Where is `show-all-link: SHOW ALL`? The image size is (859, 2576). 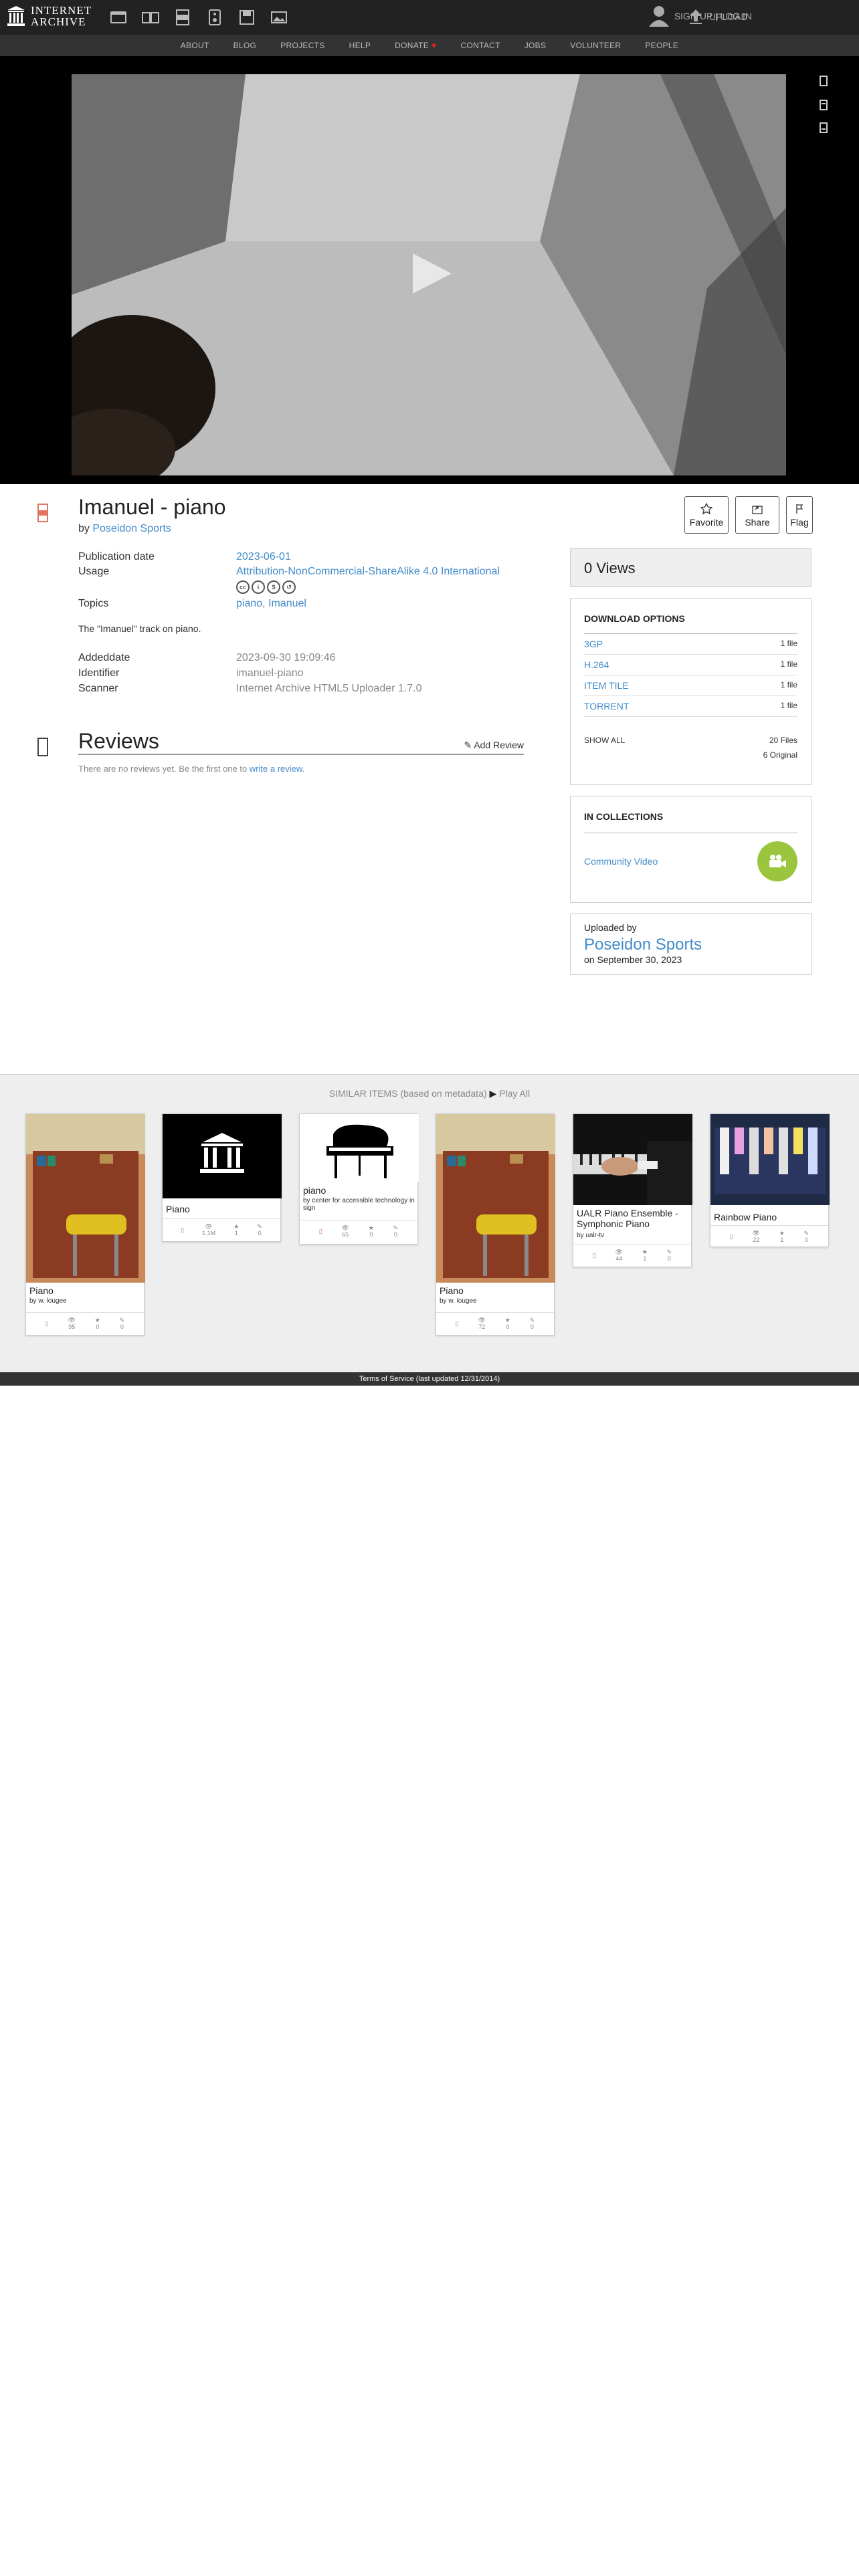
show-all-link: SHOW ALL is located at coordinates (604, 740).